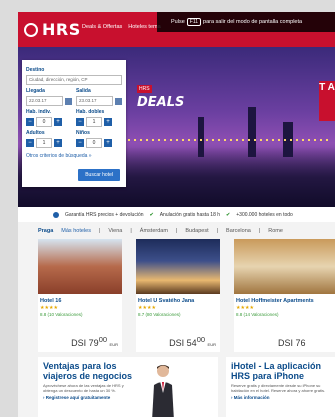  I want to click on children-label: Niños, so click(83, 133).